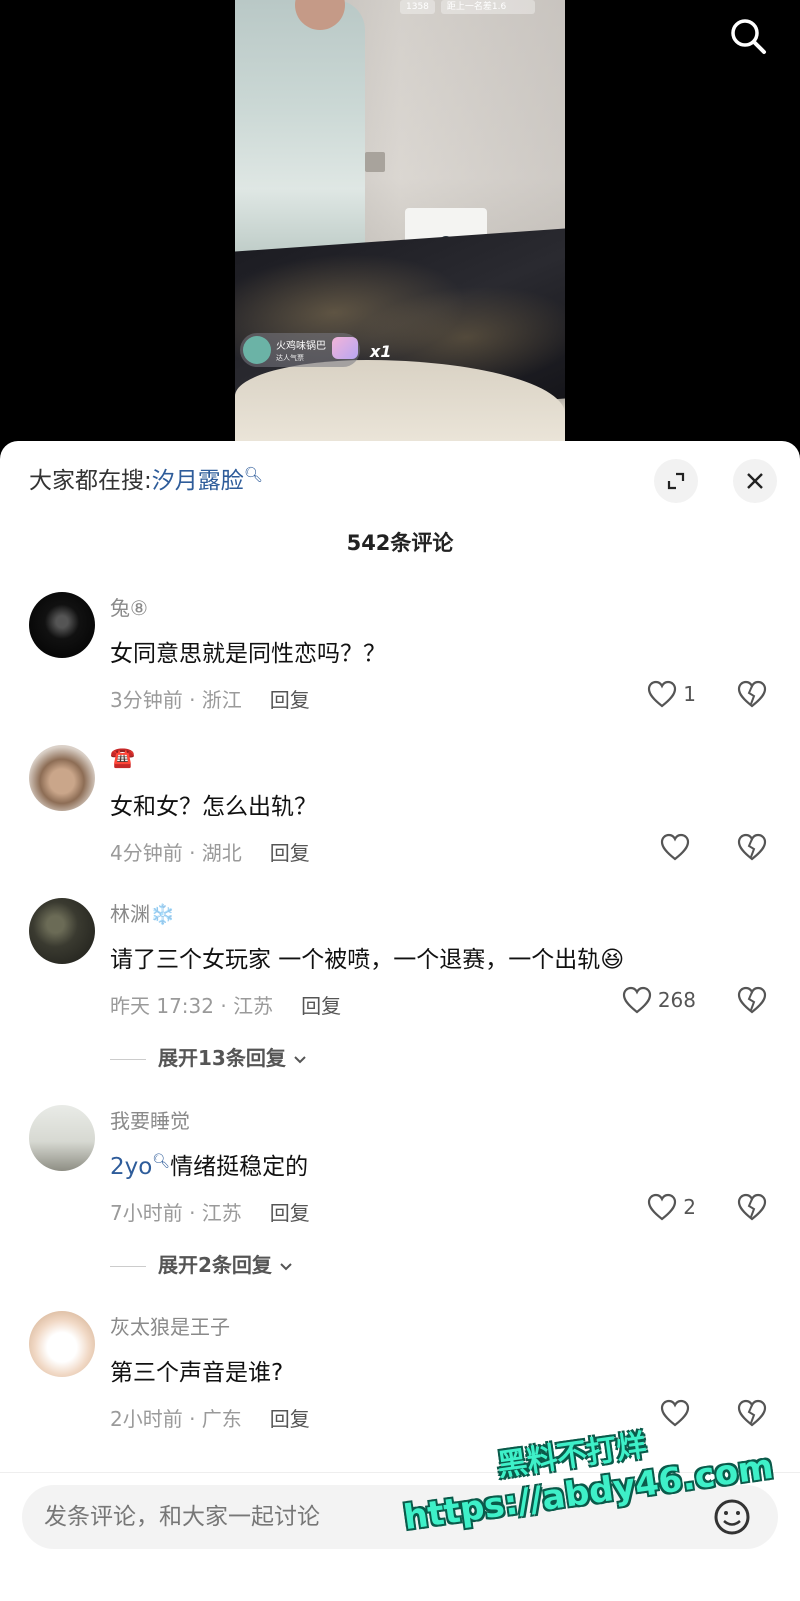 The width and height of the screenshot is (800, 1601). Describe the element at coordinates (176, 1213) in the screenshot. I see `comment-time: 7小时前 · 江苏` at that location.